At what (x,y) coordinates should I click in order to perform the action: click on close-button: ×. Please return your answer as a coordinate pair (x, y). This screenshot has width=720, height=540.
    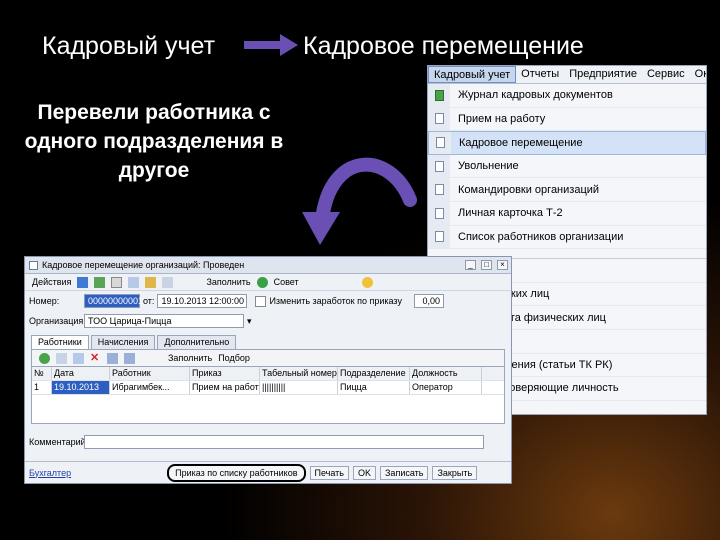
    Looking at the image, I should click on (502, 265).